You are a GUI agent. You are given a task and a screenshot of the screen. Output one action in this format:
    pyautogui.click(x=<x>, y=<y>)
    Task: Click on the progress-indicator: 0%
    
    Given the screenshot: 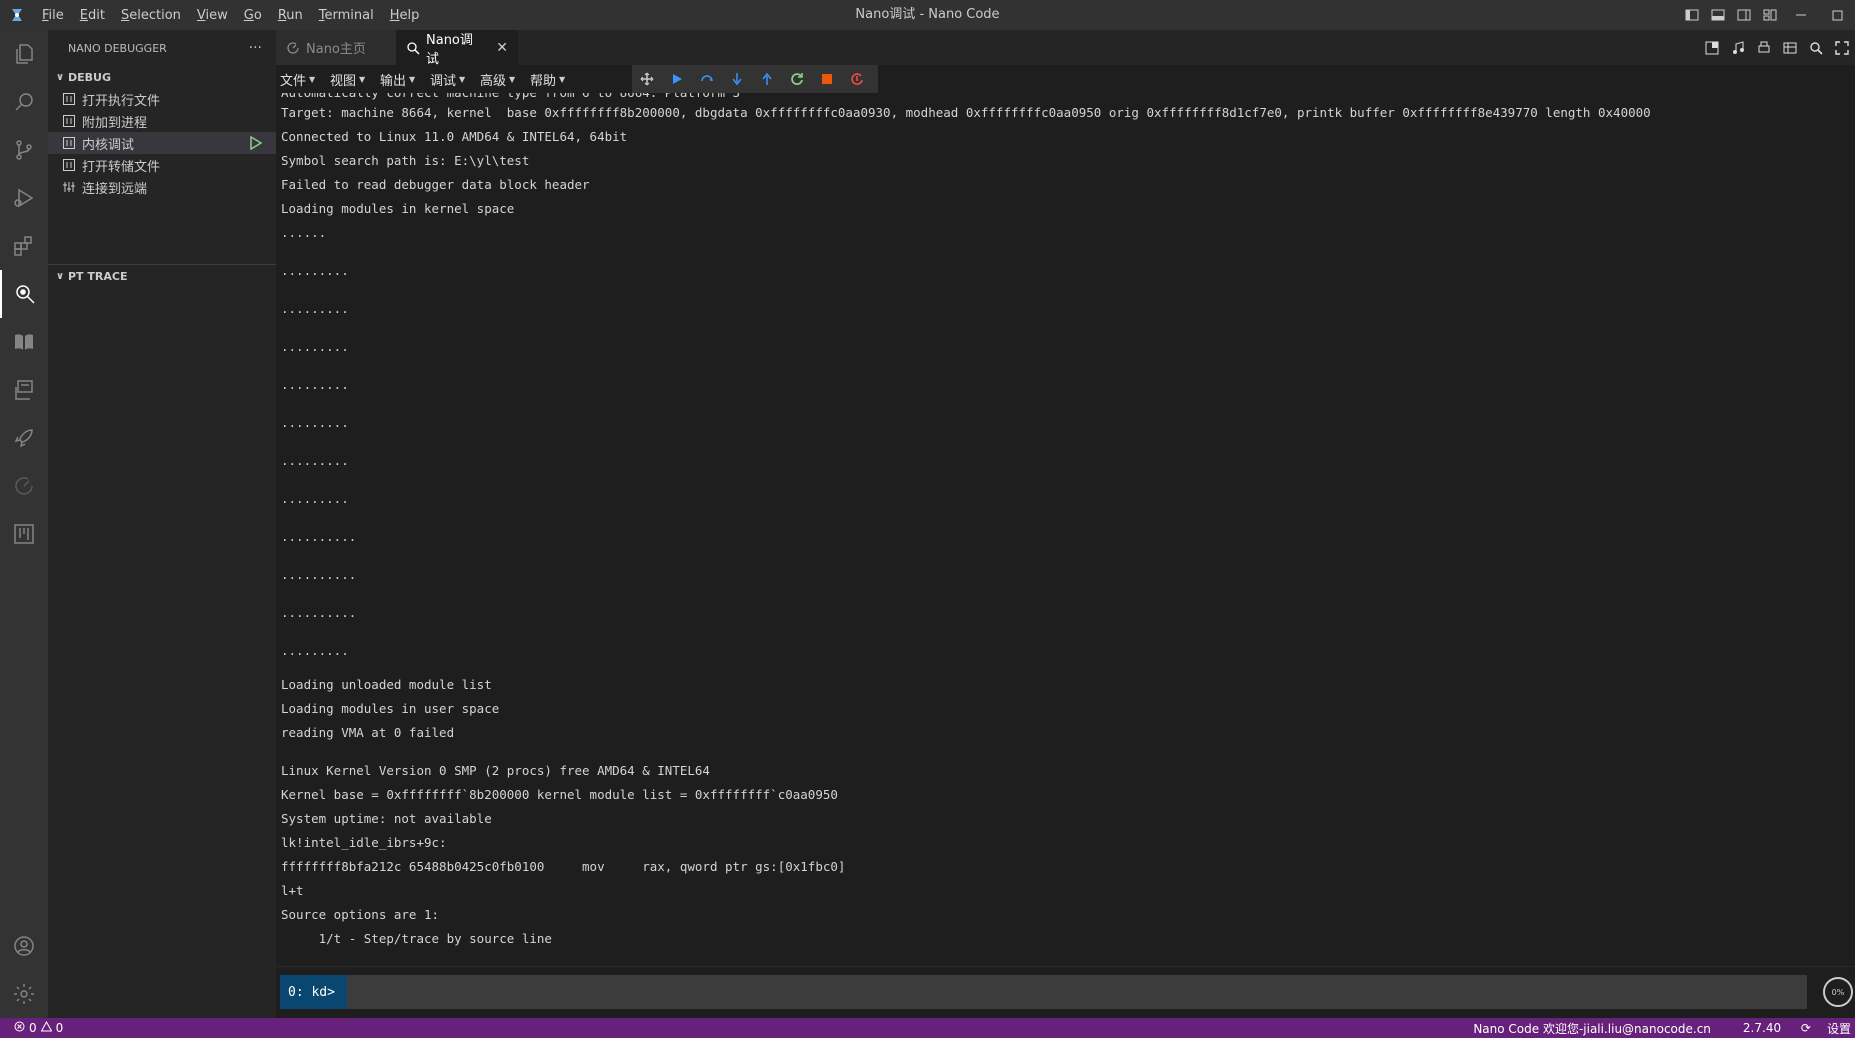 What is the action you would take?
    pyautogui.click(x=1838, y=992)
    